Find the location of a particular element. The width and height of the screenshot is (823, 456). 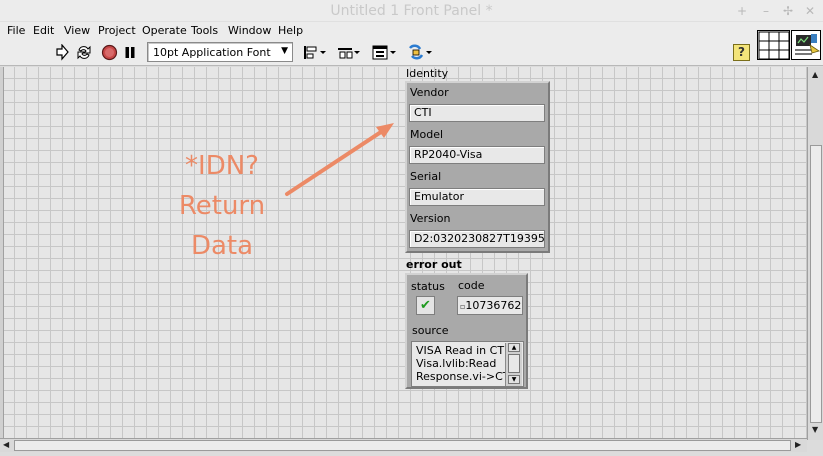

error-out-label: error out is located at coordinates (434, 264).